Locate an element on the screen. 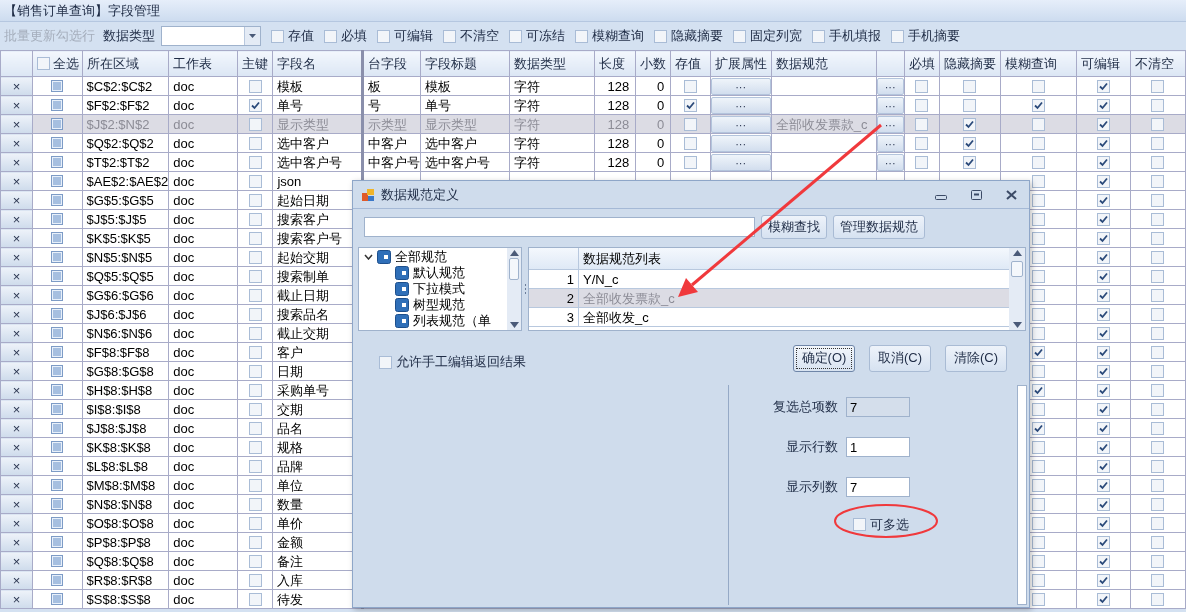 Image resolution: width=1186 pixels, height=612 pixels. list-row: 3 全部收发_c is located at coordinates (769, 317).